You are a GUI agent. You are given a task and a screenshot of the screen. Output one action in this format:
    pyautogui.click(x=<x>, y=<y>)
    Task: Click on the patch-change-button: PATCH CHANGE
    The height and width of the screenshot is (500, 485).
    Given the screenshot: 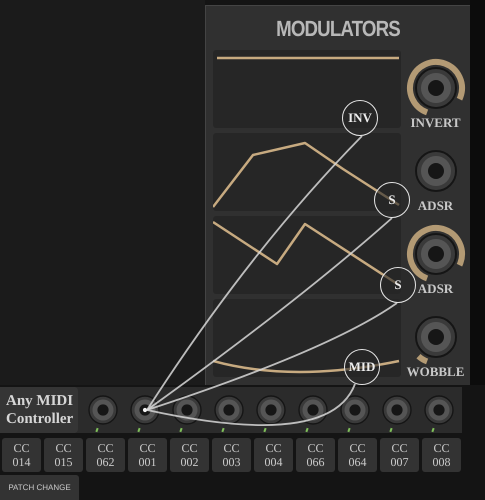 What is the action you would take?
    pyautogui.click(x=39, y=487)
    